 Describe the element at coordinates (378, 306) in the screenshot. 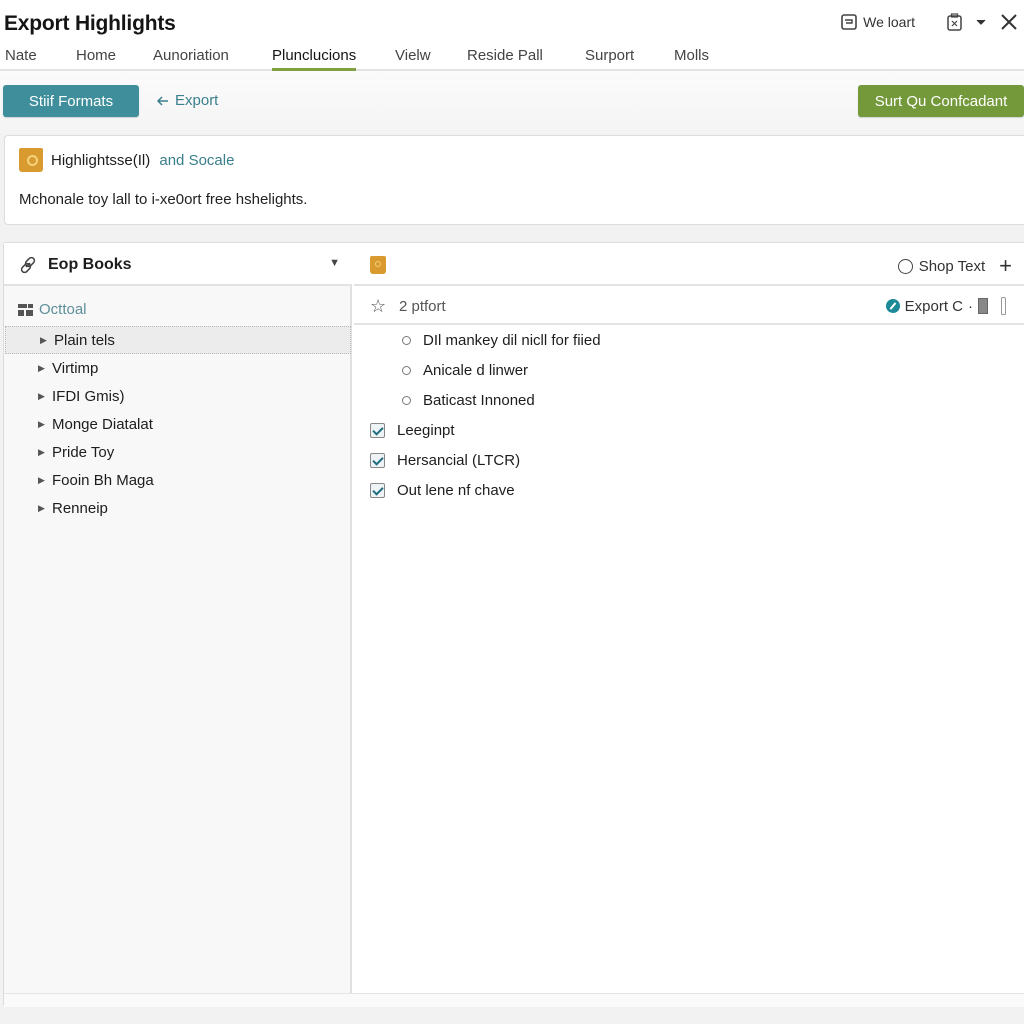

I see `star-icon: ☆` at that location.